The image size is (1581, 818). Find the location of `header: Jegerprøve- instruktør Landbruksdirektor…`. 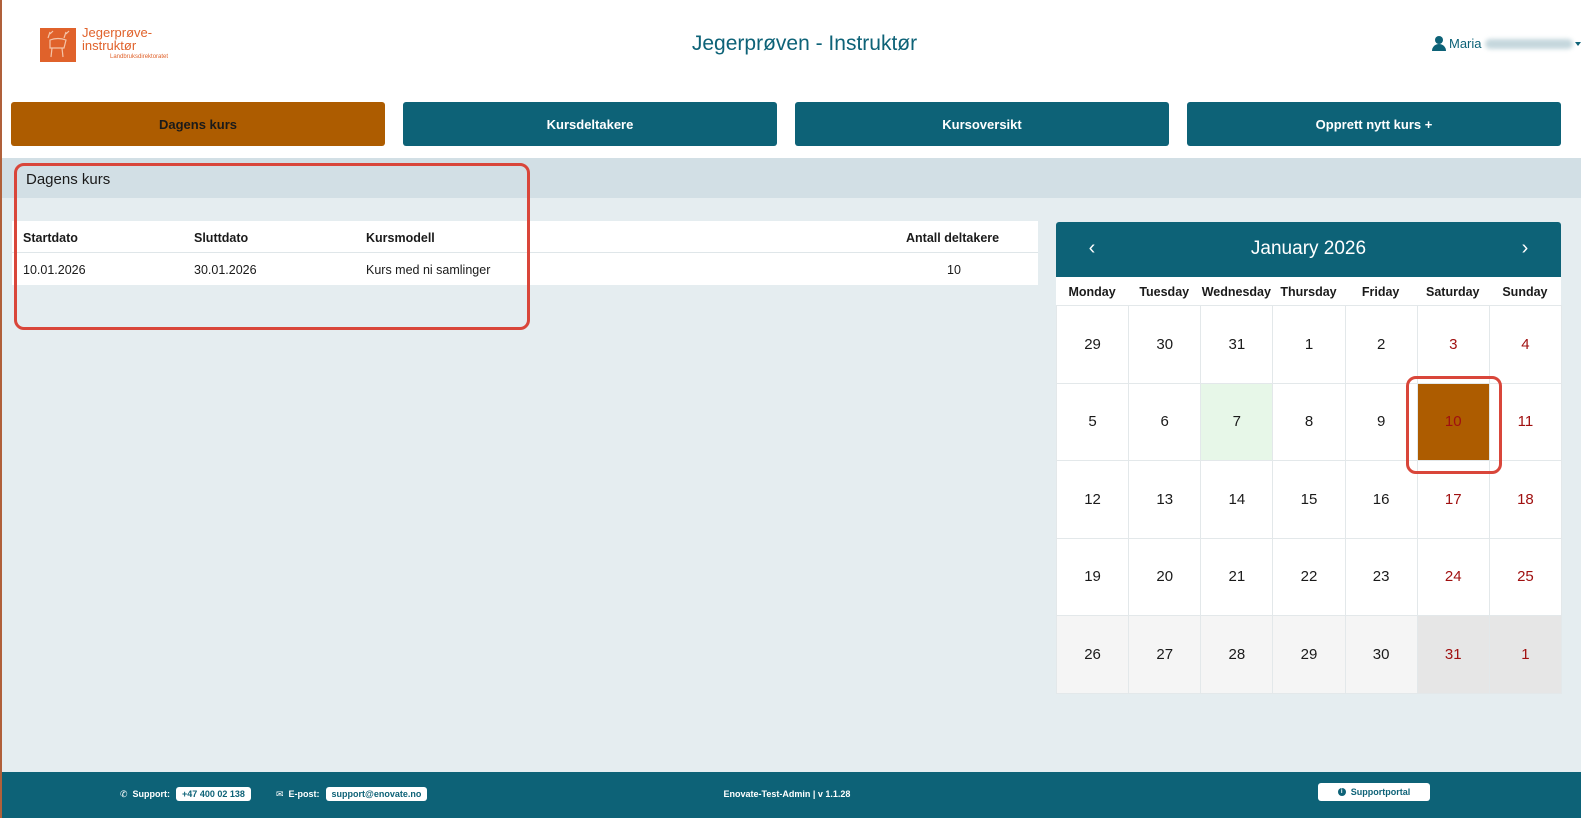

header: Jegerprøve- instruktør Landbruksdirektor… is located at coordinates (791, 46).